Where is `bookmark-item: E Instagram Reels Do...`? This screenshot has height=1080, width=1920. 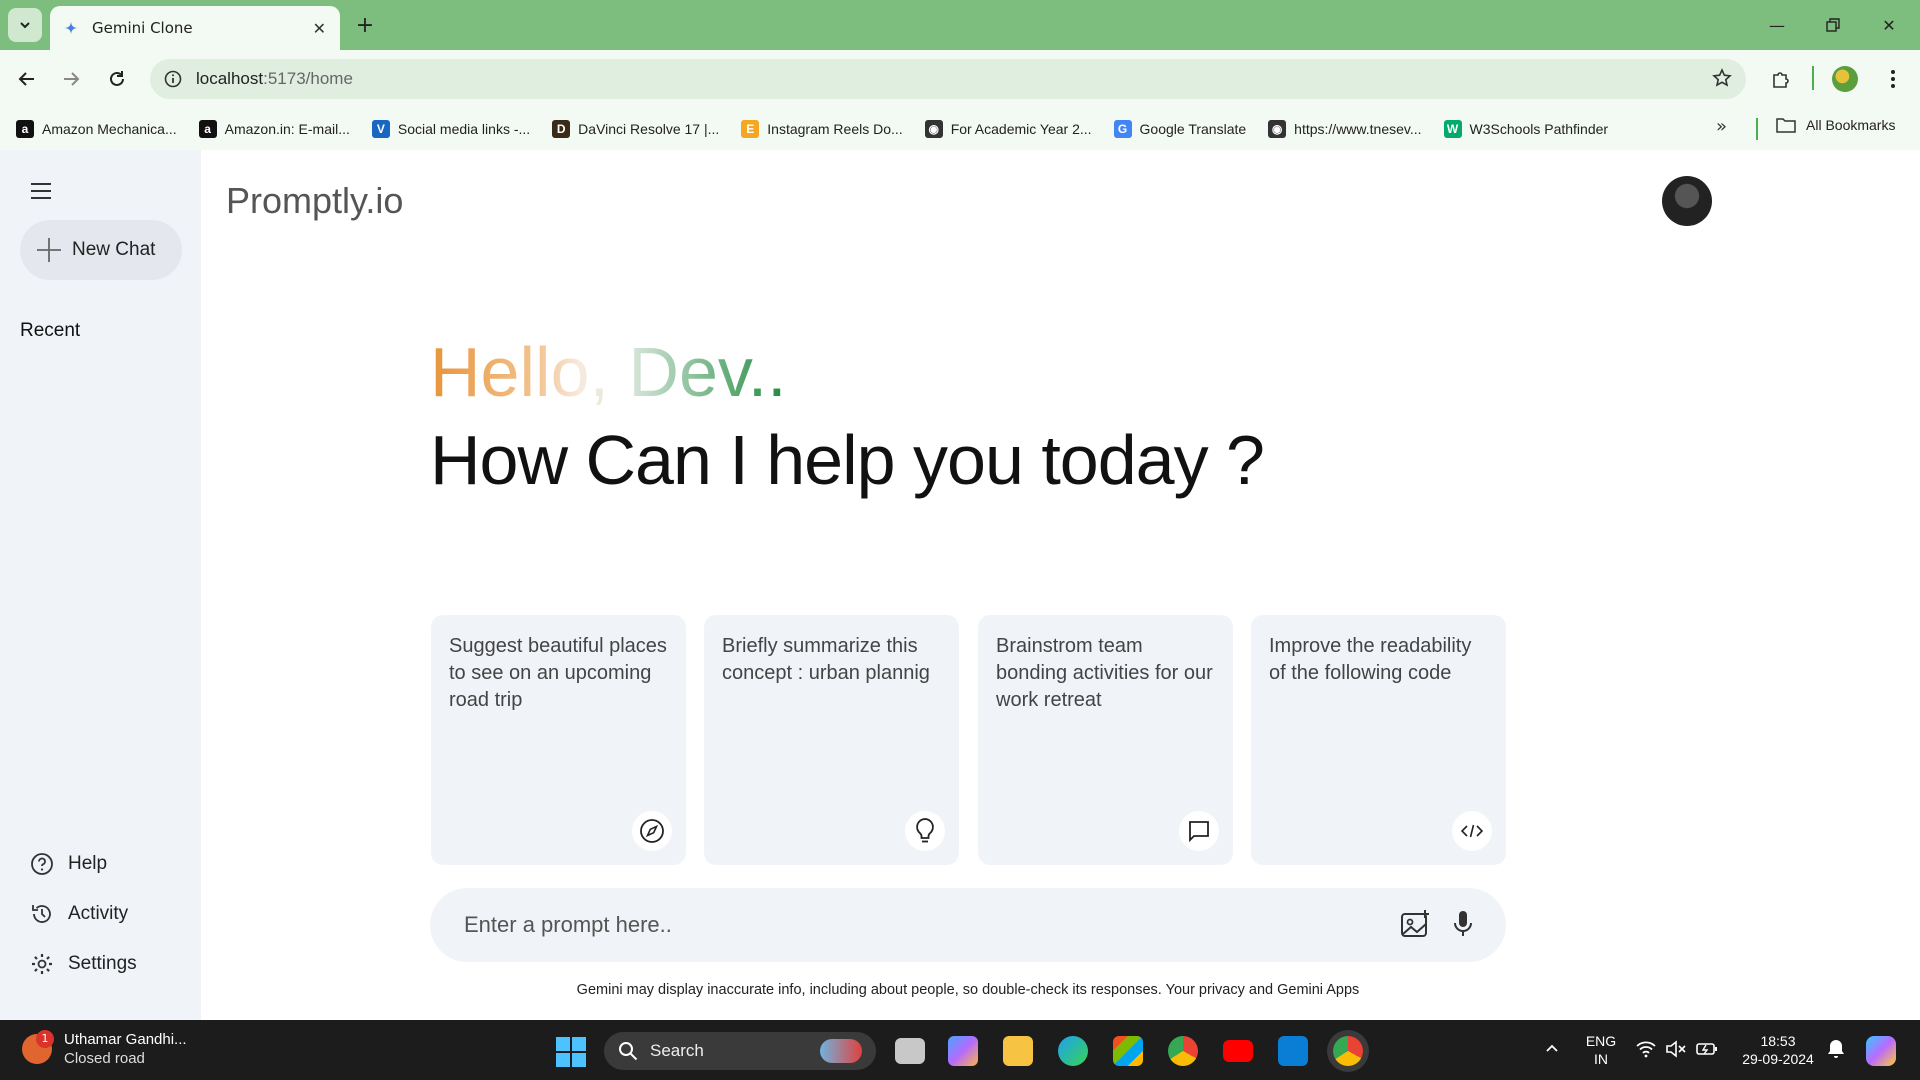
bookmark-item: E Instagram Reels Do... is located at coordinates (822, 129).